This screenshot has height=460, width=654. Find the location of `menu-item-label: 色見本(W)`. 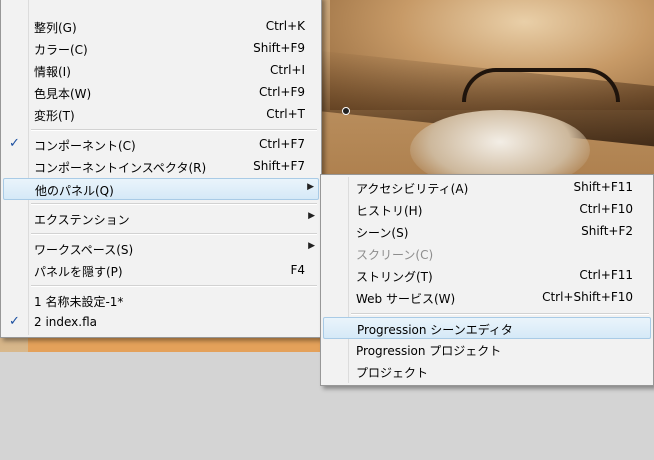

menu-item-label: 色見本(W) is located at coordinates (63, 94).